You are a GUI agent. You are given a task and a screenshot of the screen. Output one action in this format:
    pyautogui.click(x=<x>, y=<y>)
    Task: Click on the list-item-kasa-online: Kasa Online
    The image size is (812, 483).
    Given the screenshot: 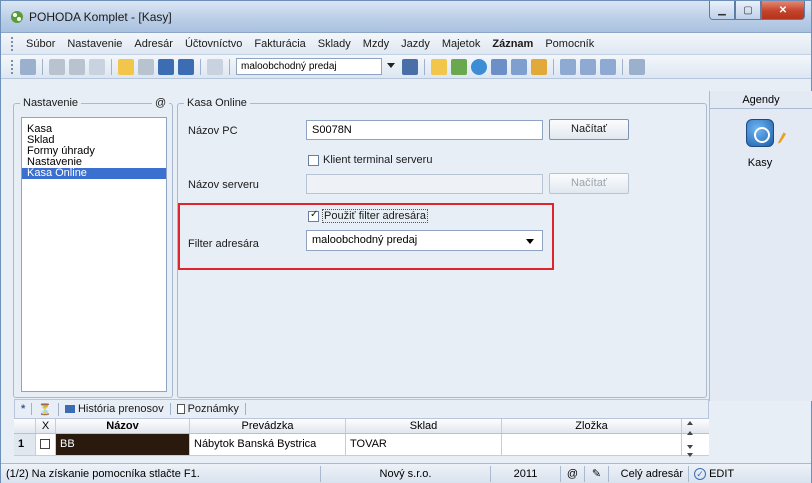 What is the action you would take?
    pyautogui.click(x=94, y=173)
    